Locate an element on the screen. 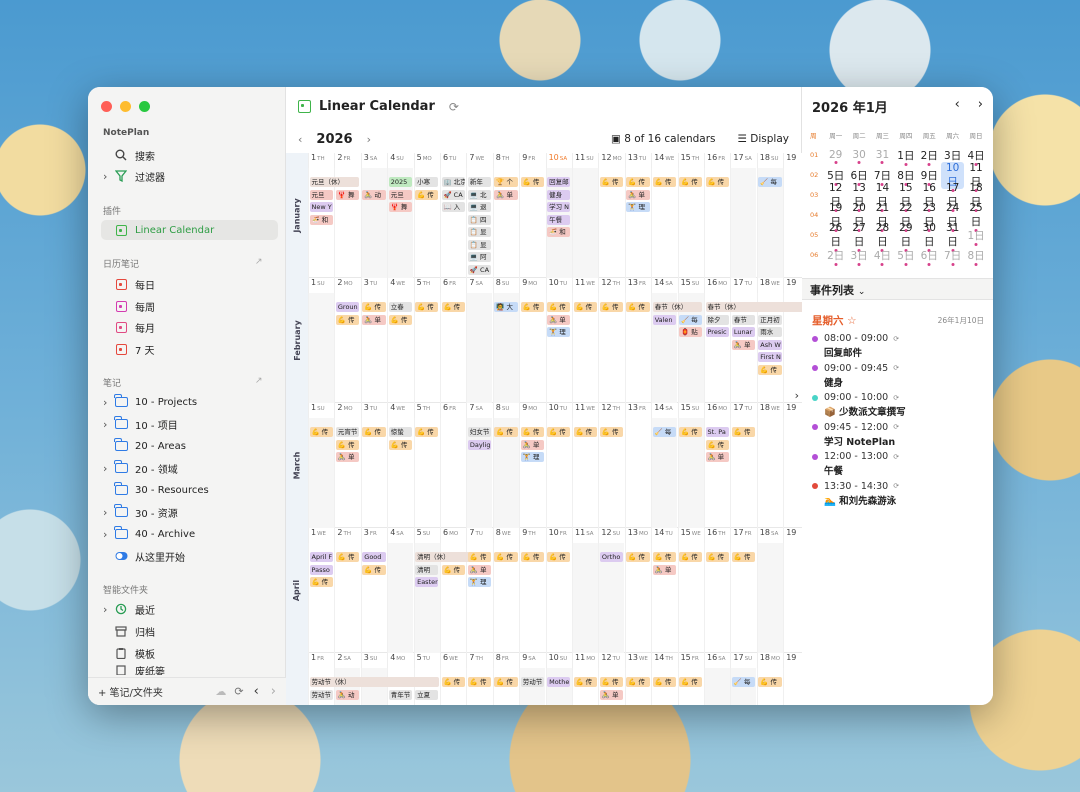 Image resolution: width=1080 pixels, height=792 pixels. day-header: 7SA is located at coordinates (479, 410).